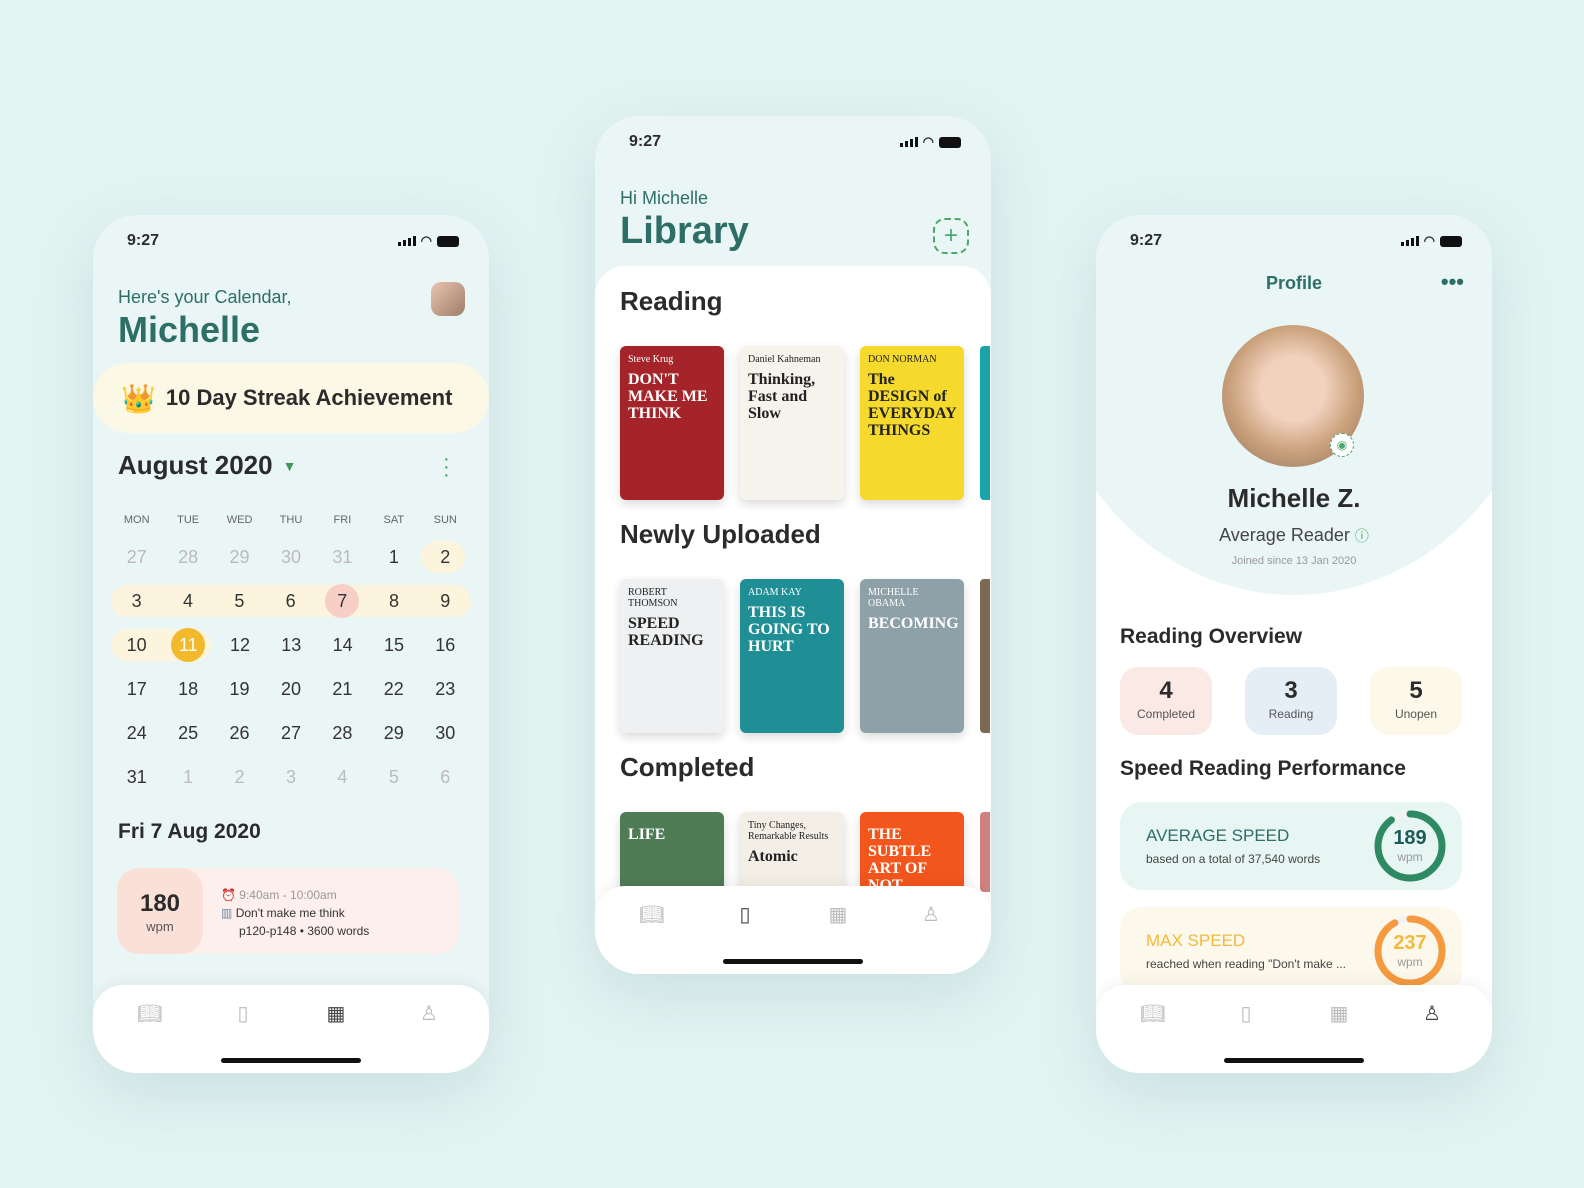 This screenshot has width=1584, height=1188. What do you see at coordinates (795, 142) in the screenshot?
I see `status-bar: 9:27 ◠` at bounding box center [795, 142].